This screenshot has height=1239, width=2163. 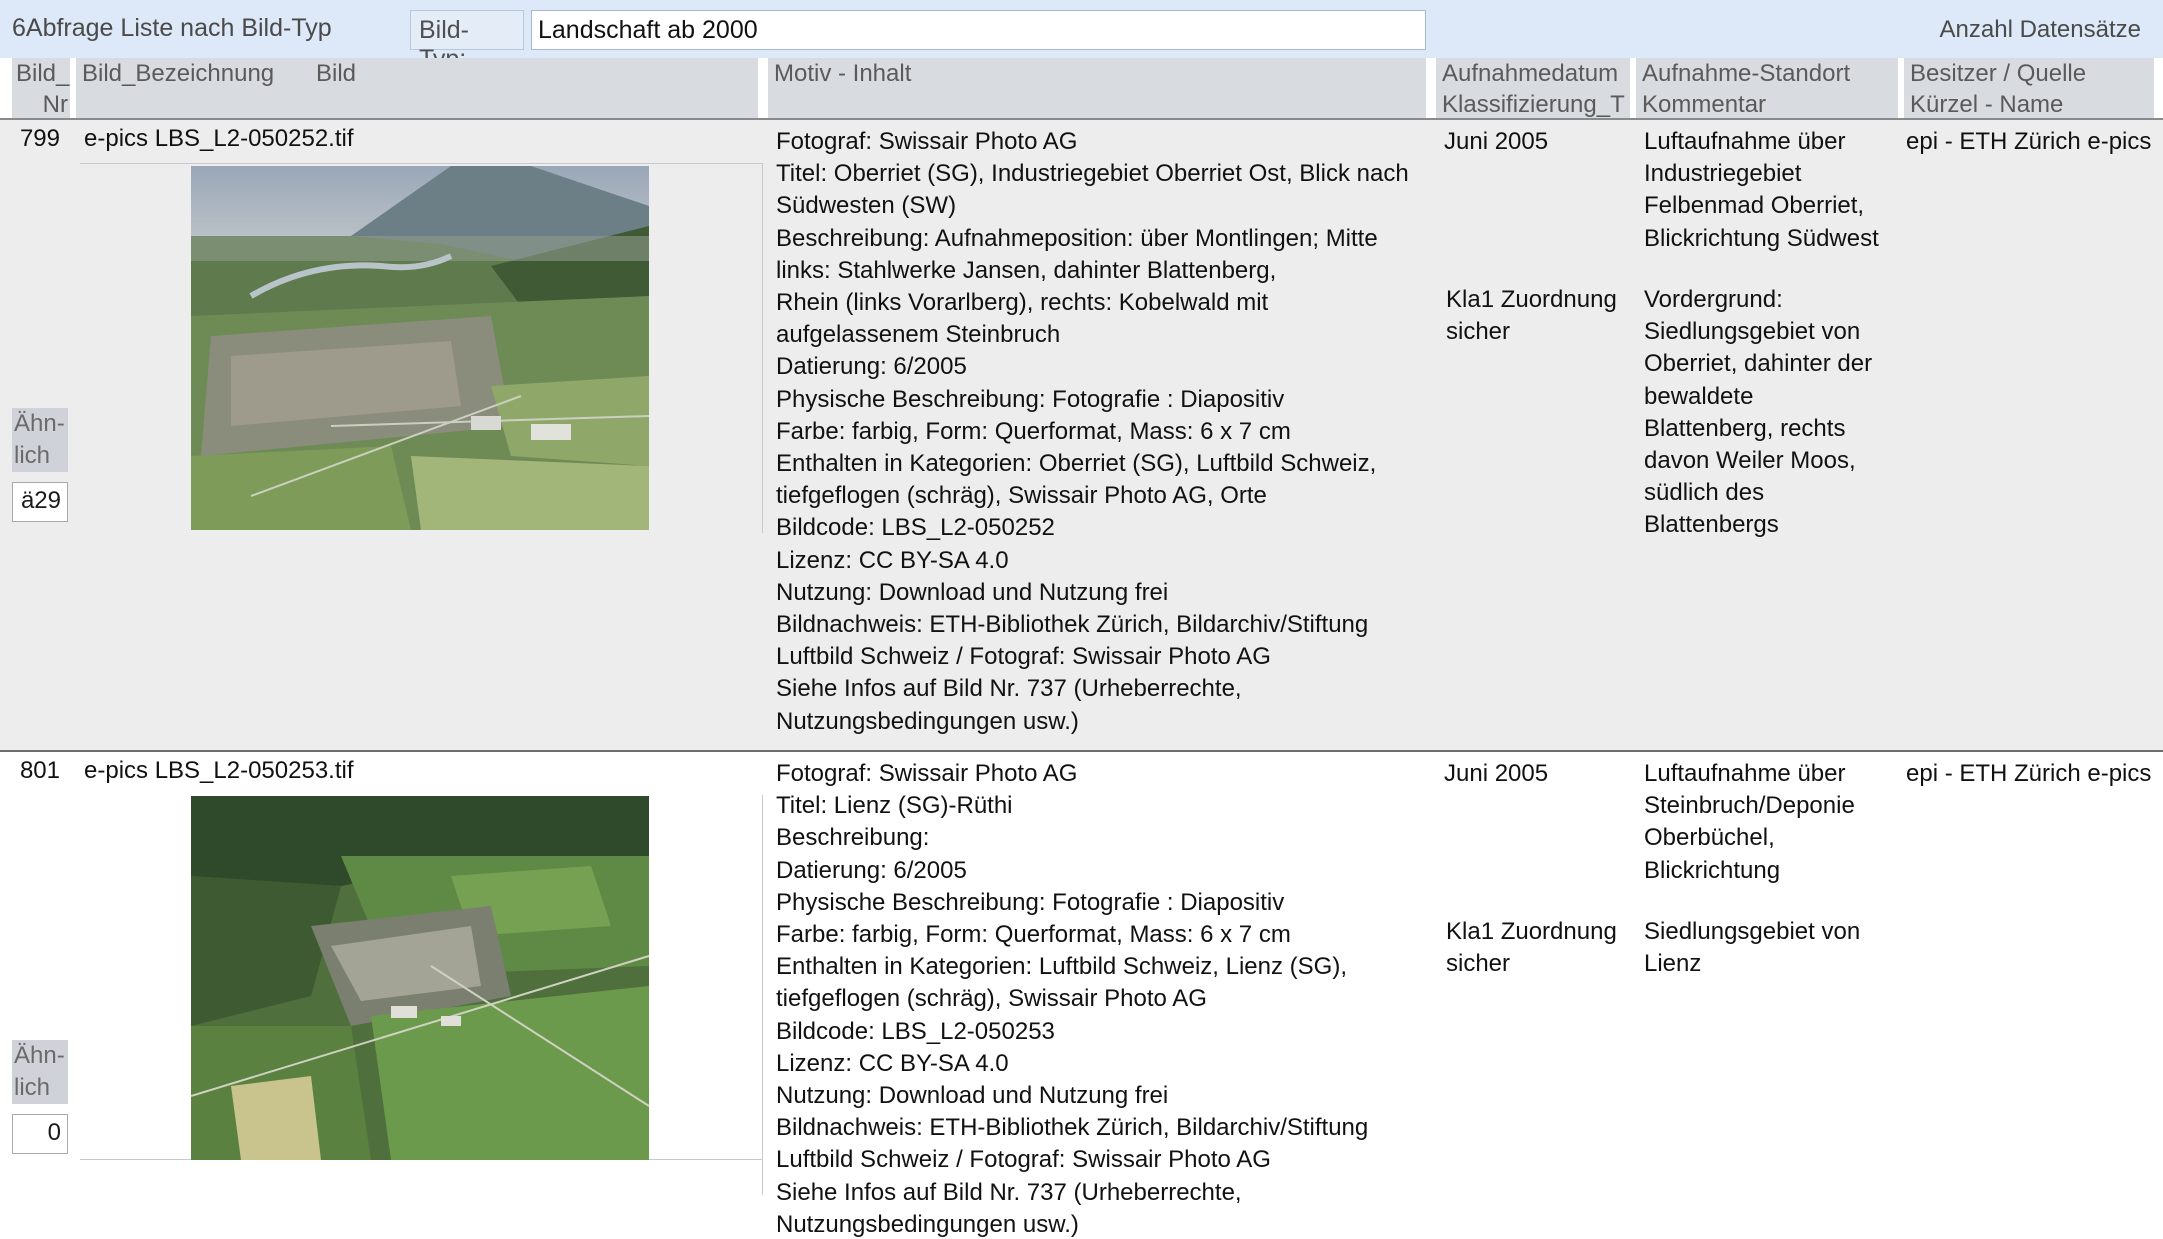 I want to click on header-standort: Aufnahme-Standort Kommentar, so click(x=1767, y=88).